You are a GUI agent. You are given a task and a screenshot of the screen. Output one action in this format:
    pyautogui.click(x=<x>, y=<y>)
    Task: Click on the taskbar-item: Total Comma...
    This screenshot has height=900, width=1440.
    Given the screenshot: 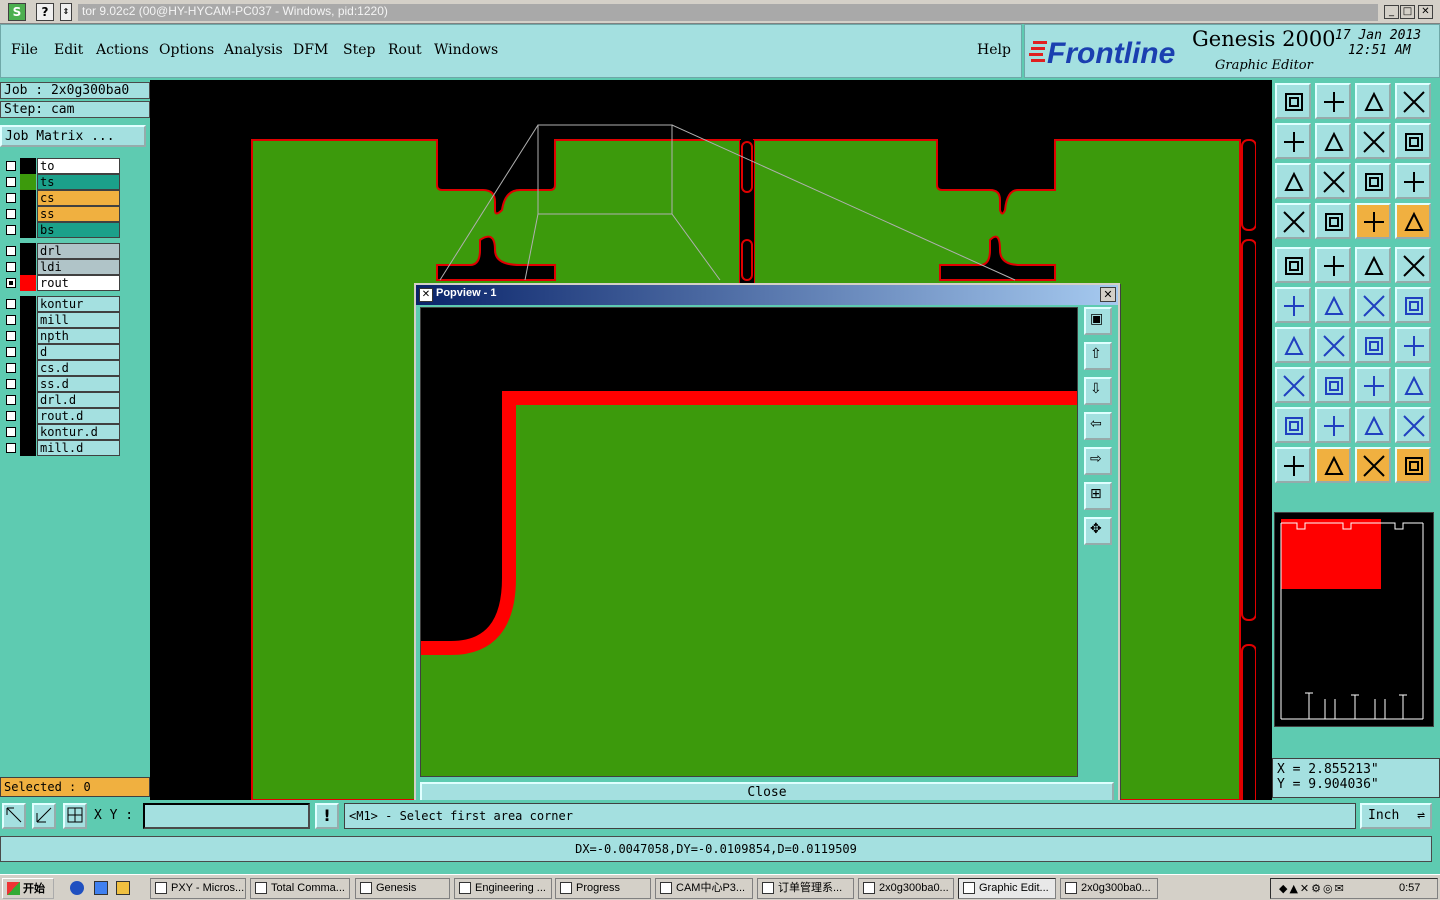 What is the action you would take?
    pyautogui.click(x=300, y=888)
    